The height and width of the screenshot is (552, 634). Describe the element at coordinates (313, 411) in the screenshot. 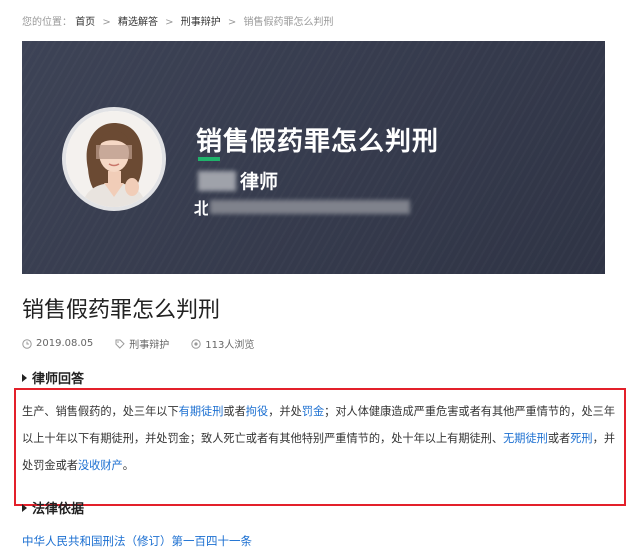

I see `answer-term-link: 罚金` at that location.